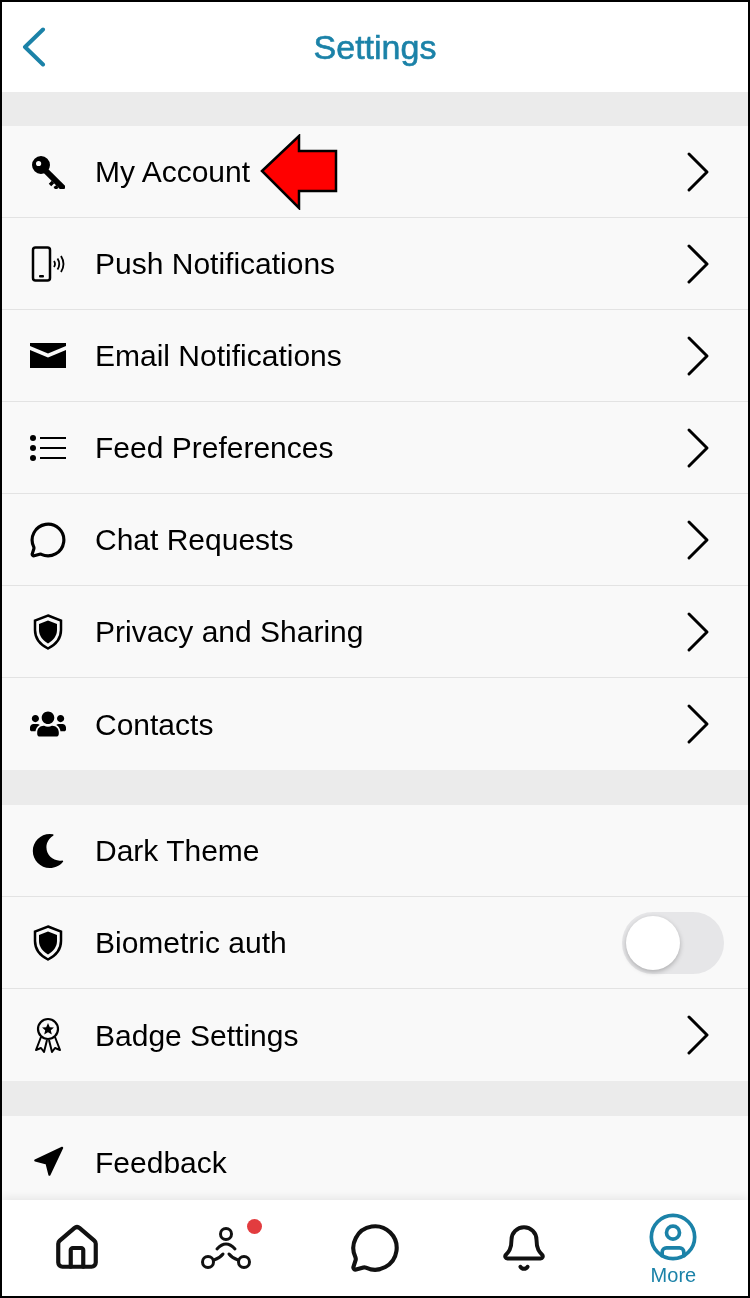  I want to click on back-chevron-icon, so click(34, 47).